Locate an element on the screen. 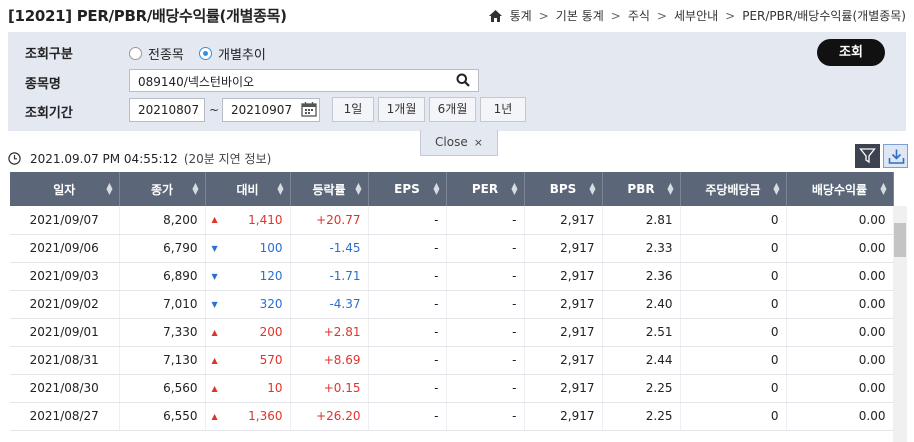 This screenshot has height=442, width=914. download-button is located at coordinates (895, 156).